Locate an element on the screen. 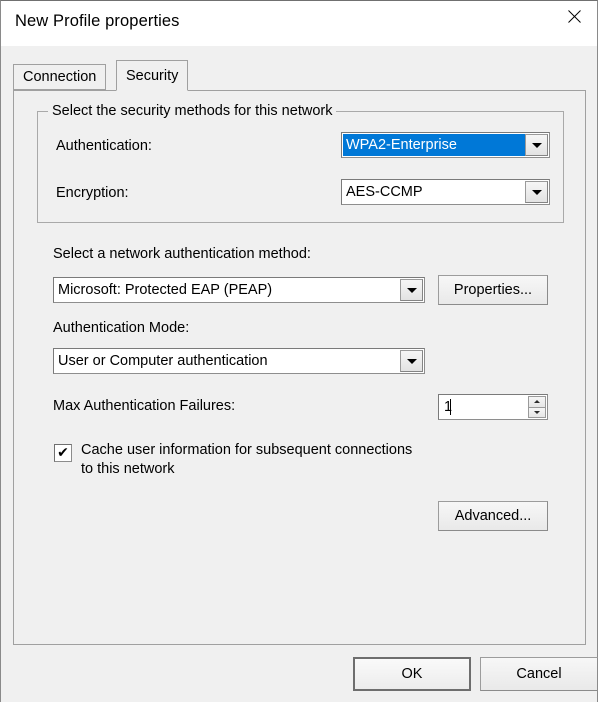  close-icon is located at coordinates (574, 16).